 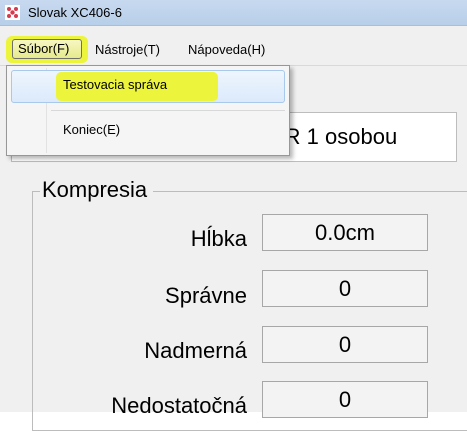 What do you see at coordinates (226, 50) in the screenshot?
I see `menu-help: Nápoveda(H)` at bounding box center [226, 50].